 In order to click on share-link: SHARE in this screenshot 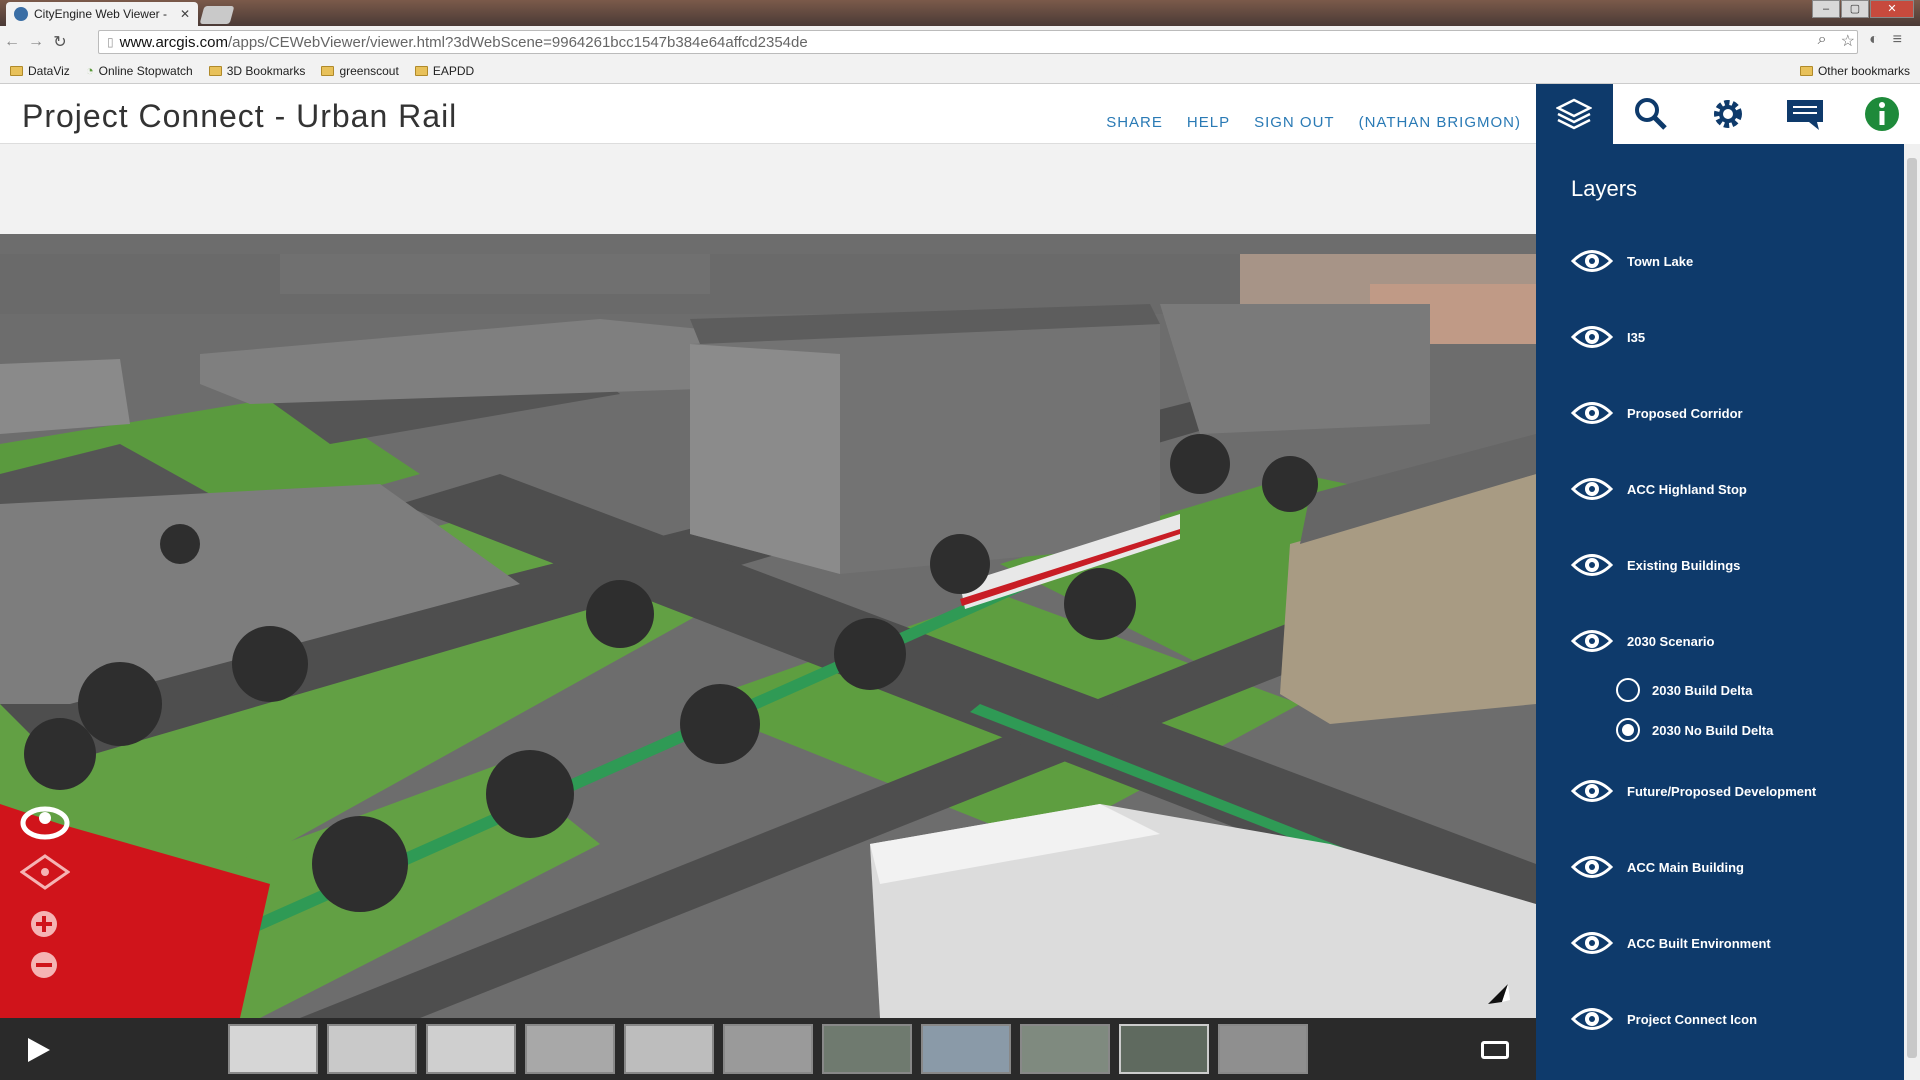, I will do `click(1134, 122)`.